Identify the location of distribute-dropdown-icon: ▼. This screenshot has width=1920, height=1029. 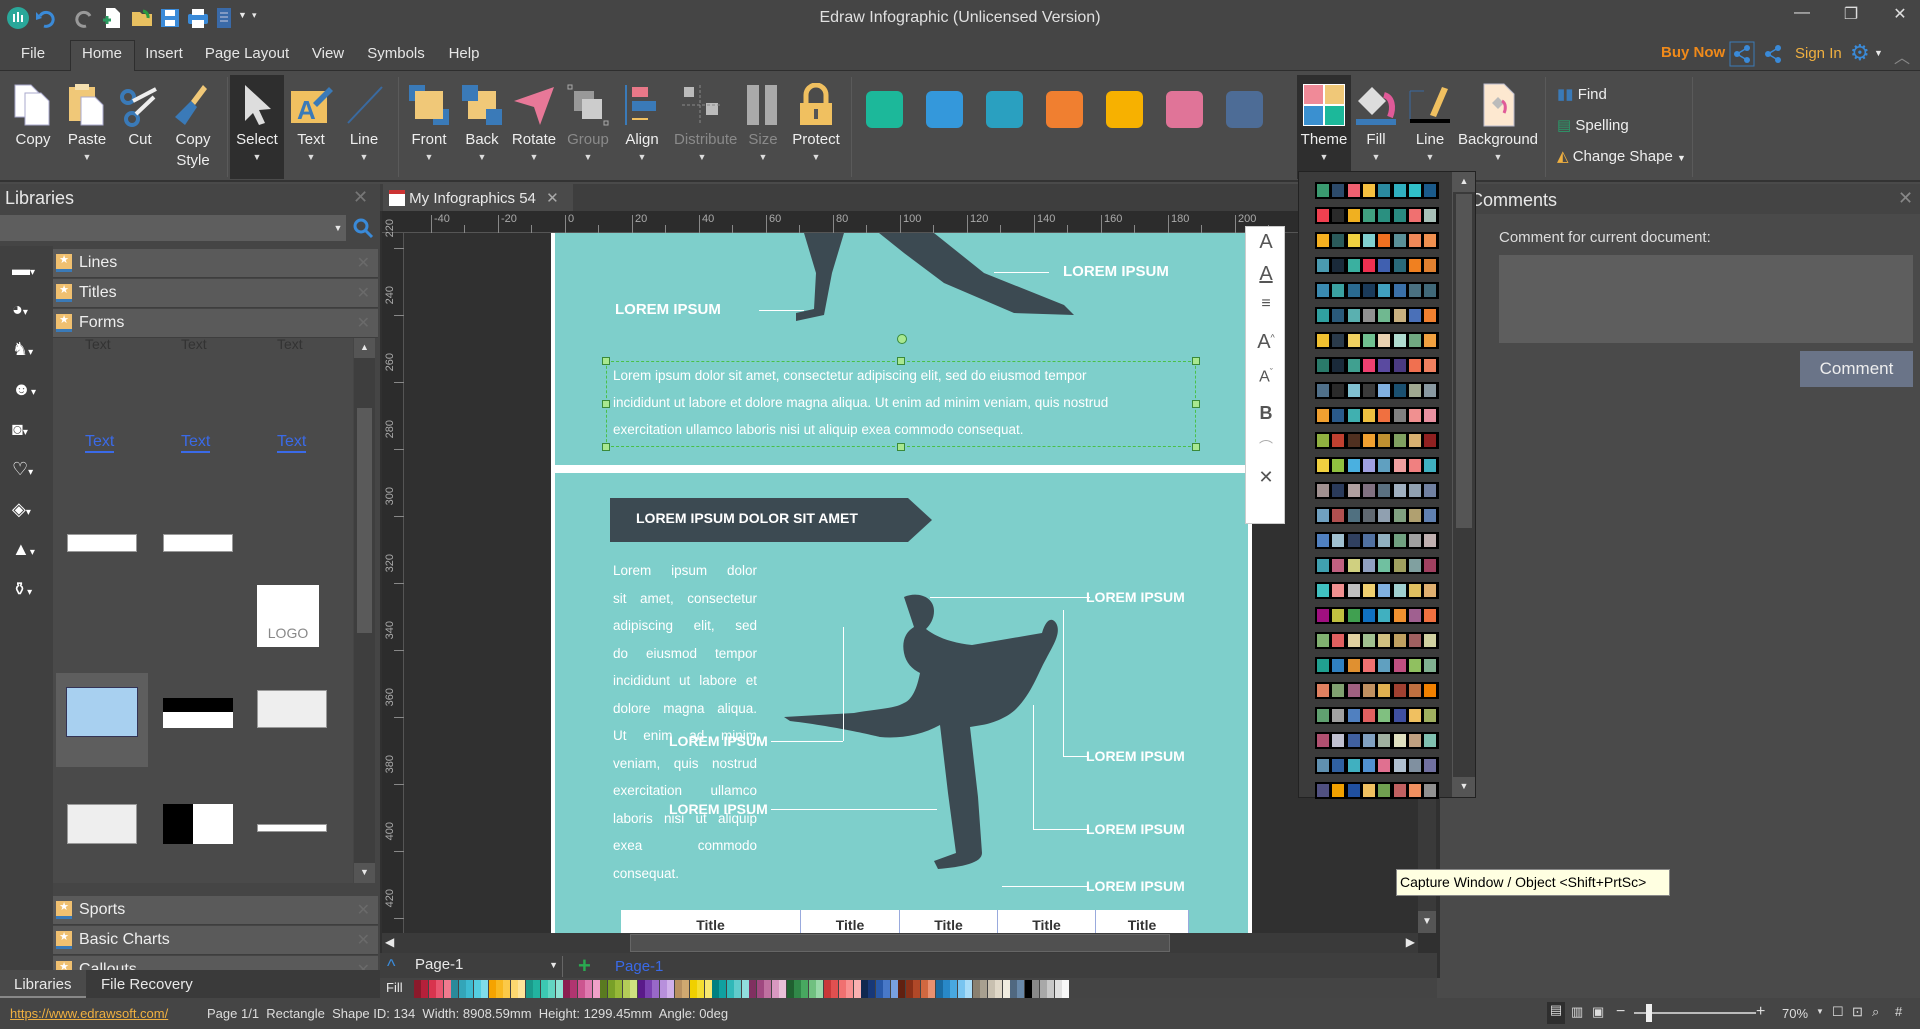
(702, 157).